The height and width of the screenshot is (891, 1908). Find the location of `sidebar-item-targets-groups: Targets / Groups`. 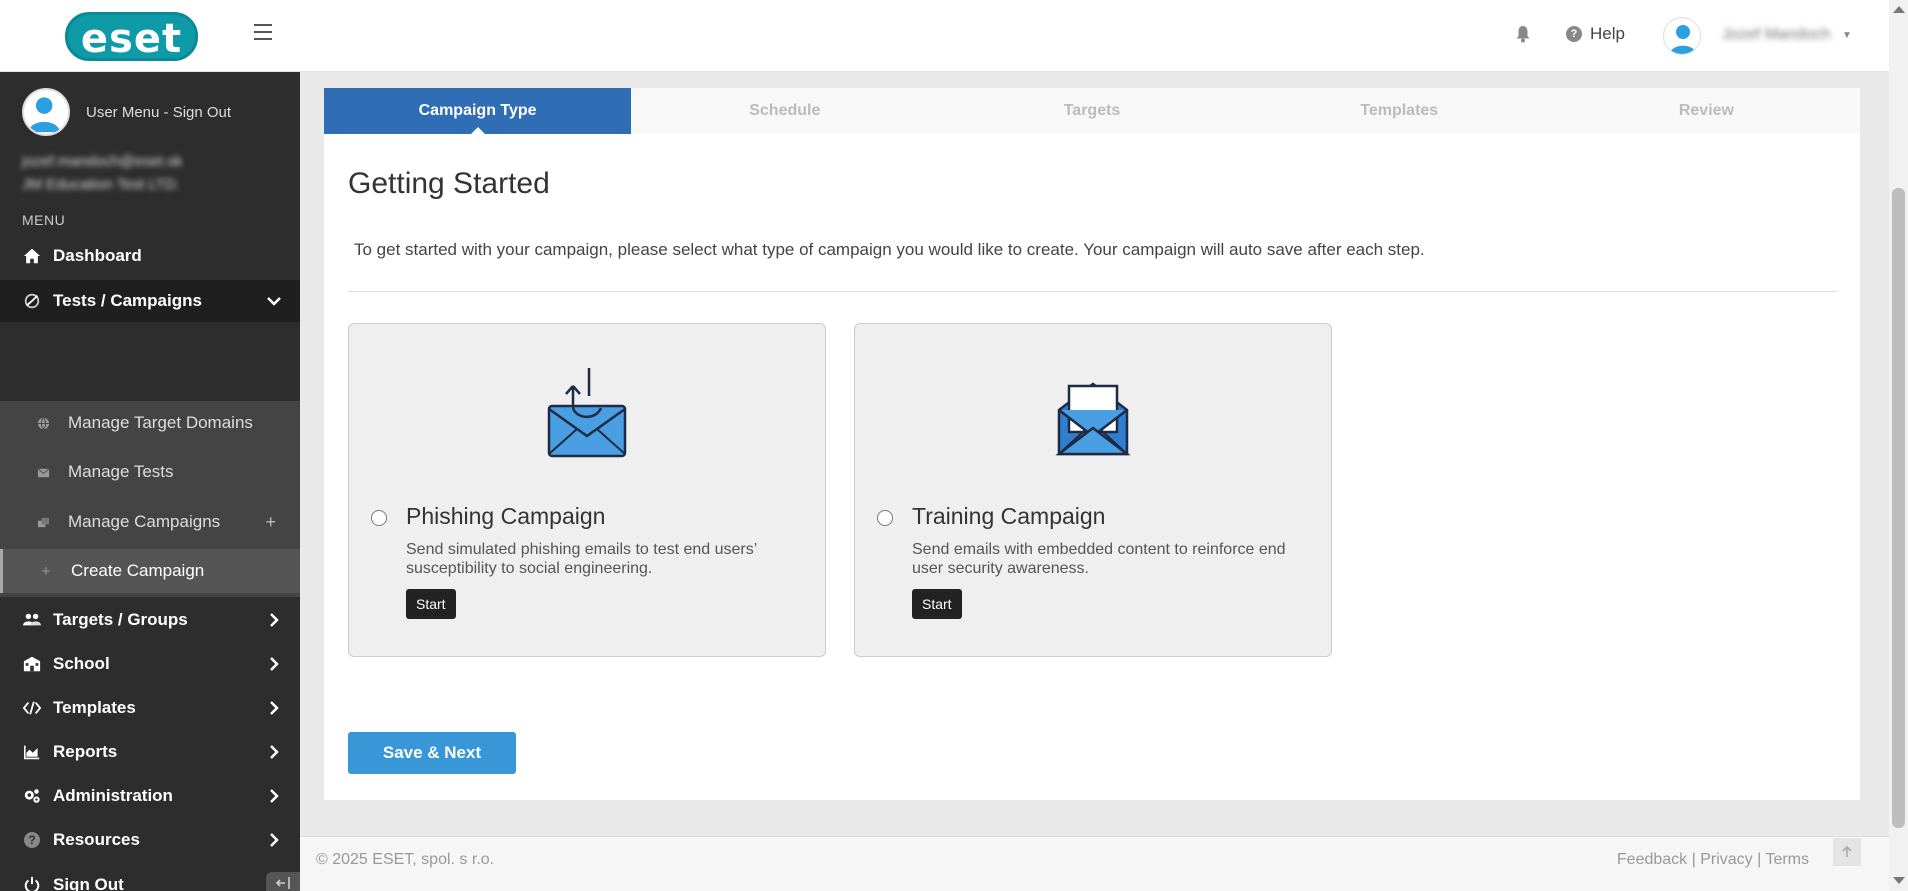

sidebar-item-targets-groups: Targets / Groups is located at coordinates (150, 620).